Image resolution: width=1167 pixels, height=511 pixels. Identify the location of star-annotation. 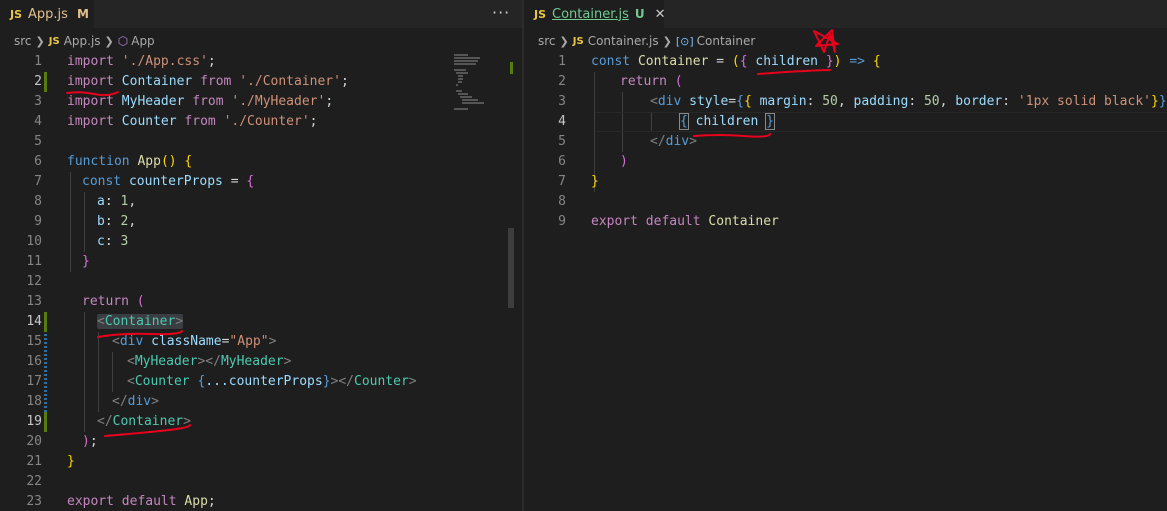
(826, 41).